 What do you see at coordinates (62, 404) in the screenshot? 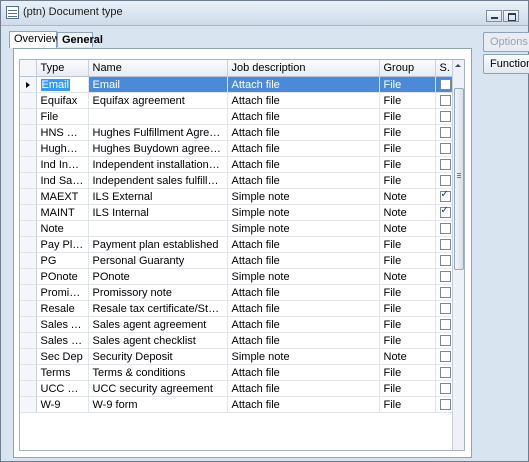
I see `cell-type: W-9` at bounding box center [62, 404].